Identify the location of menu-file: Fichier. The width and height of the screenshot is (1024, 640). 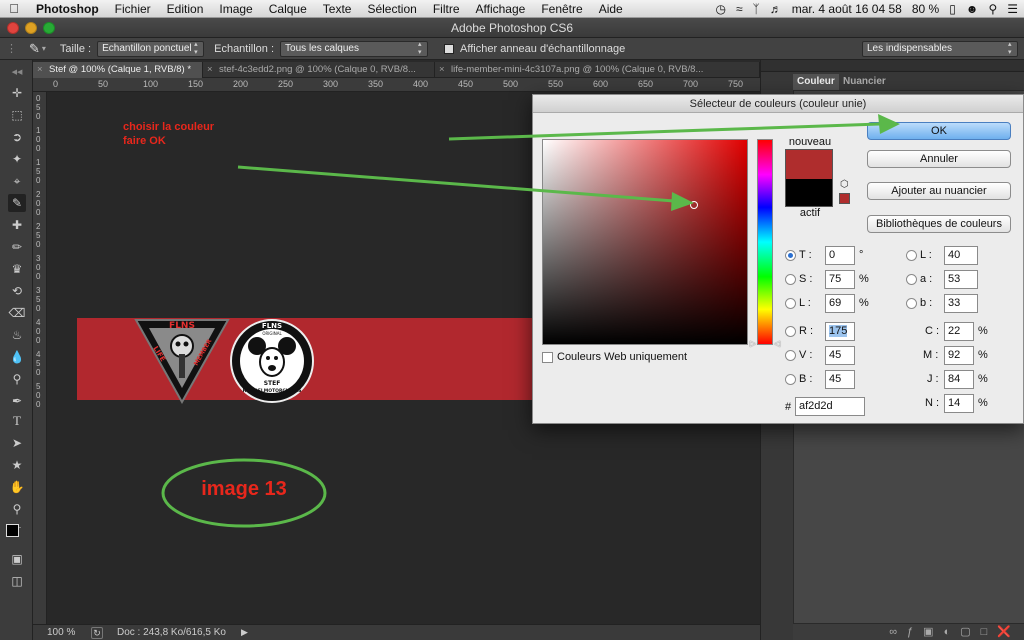
(133, 9).